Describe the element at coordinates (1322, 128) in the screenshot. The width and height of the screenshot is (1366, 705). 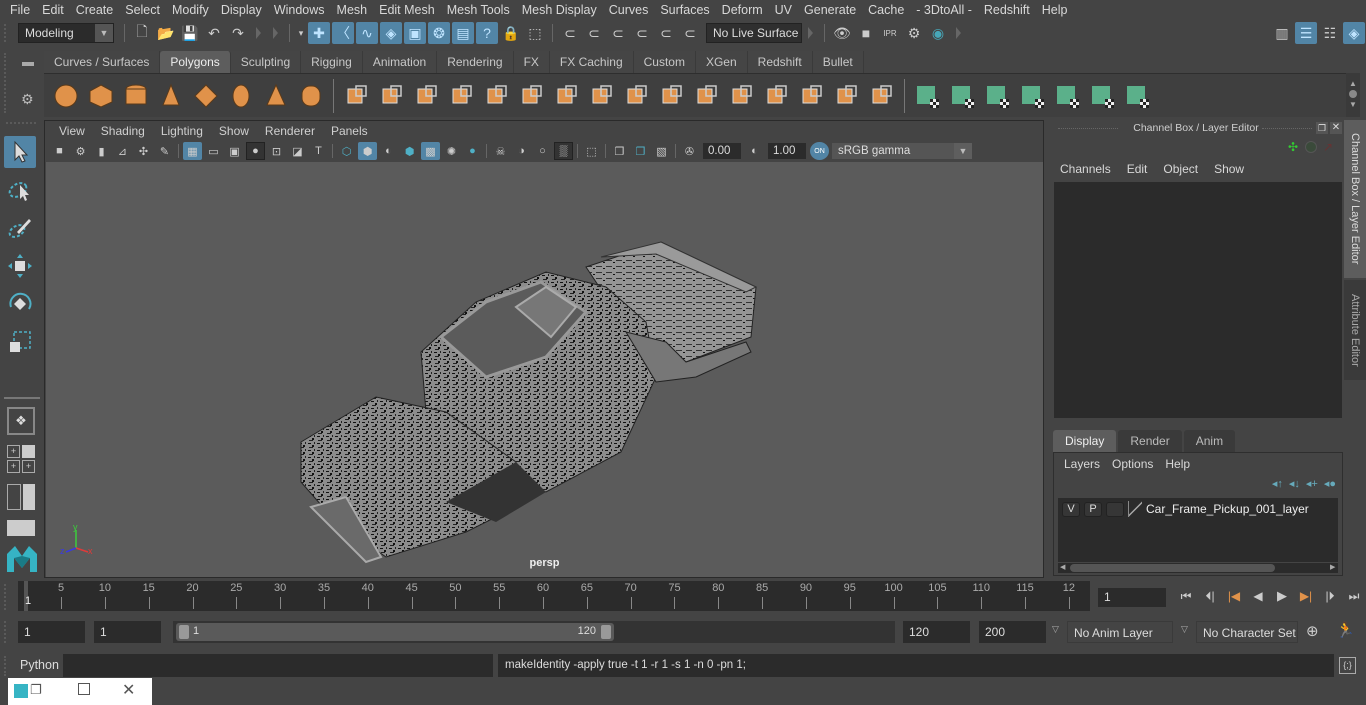
I see `float-panel-icon: ❐` at that location.